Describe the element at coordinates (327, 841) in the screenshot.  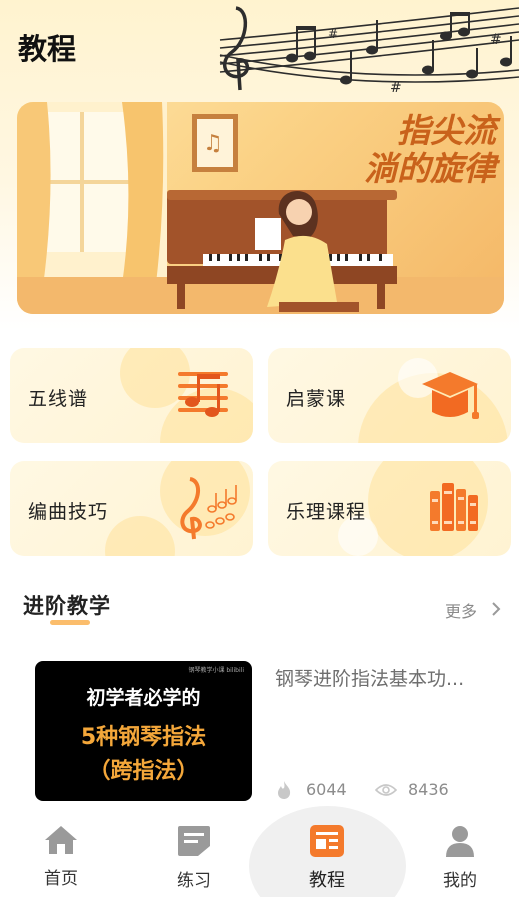
I see `tutorial-icon` at that location.